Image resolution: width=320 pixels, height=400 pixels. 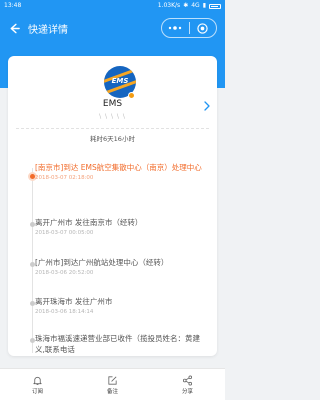 I want to click on divider, so click(x=112, y=128).